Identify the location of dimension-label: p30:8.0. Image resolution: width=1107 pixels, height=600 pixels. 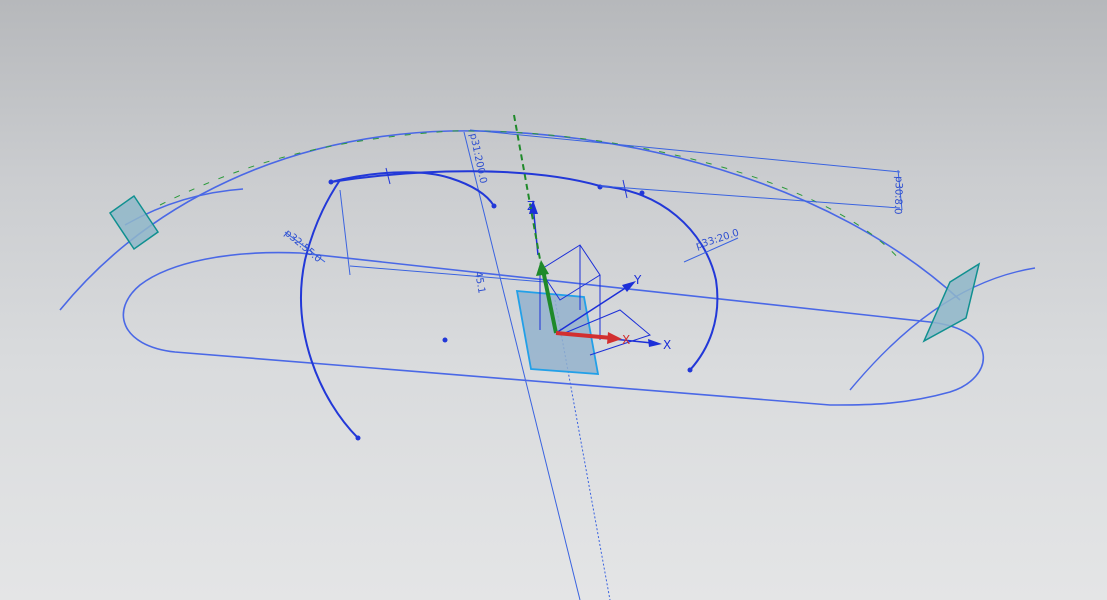
(898, 195).